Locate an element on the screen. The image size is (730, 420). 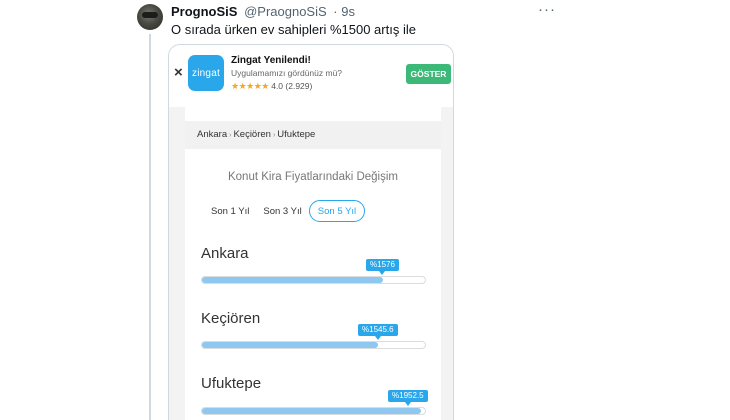
star-rating-icon: ★★★★★ is located at coordinates (250, 86).